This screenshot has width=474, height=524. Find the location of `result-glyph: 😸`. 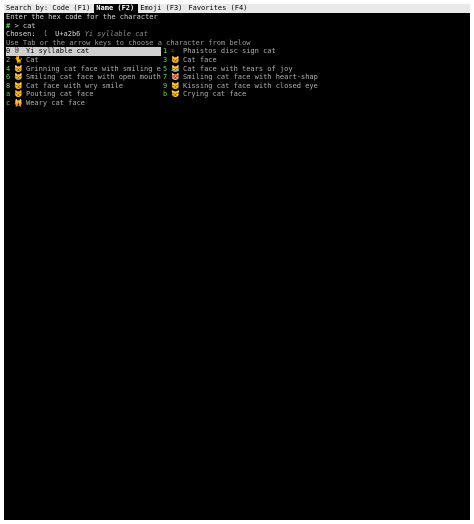

result-glyph: 😸 is located at coordinates (18, 77).